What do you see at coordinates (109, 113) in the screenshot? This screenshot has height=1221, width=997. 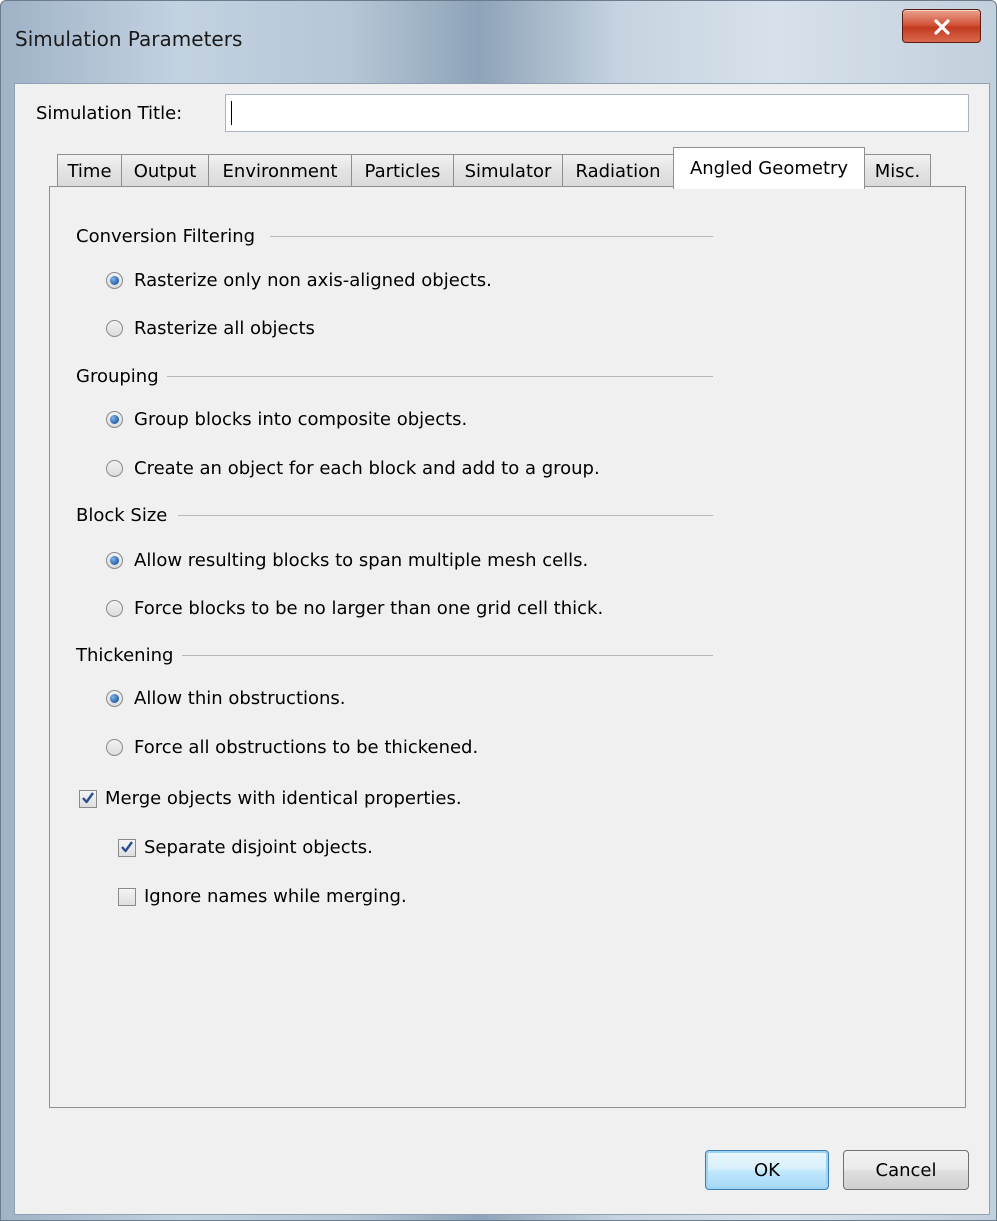 I see `simulation-title-label: Simulation Title:` at bounding box center [109, 113].